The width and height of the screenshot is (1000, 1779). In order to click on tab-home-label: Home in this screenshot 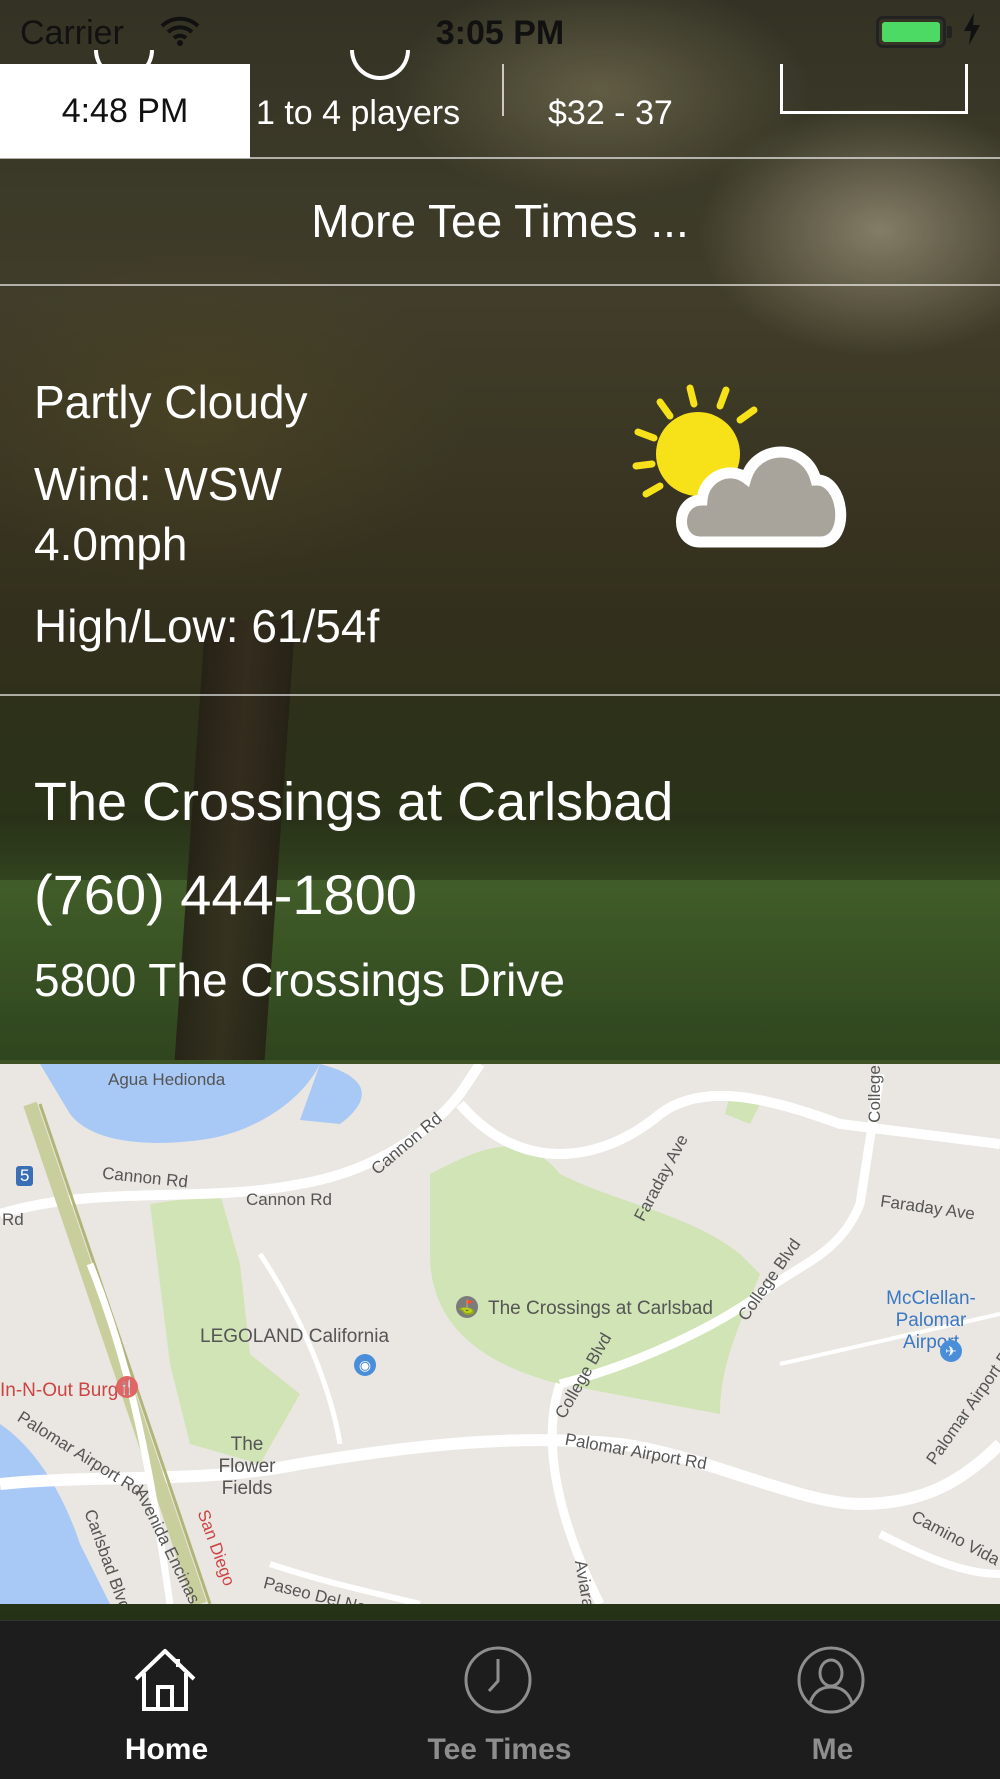, I will do `click(166, 1749)`.